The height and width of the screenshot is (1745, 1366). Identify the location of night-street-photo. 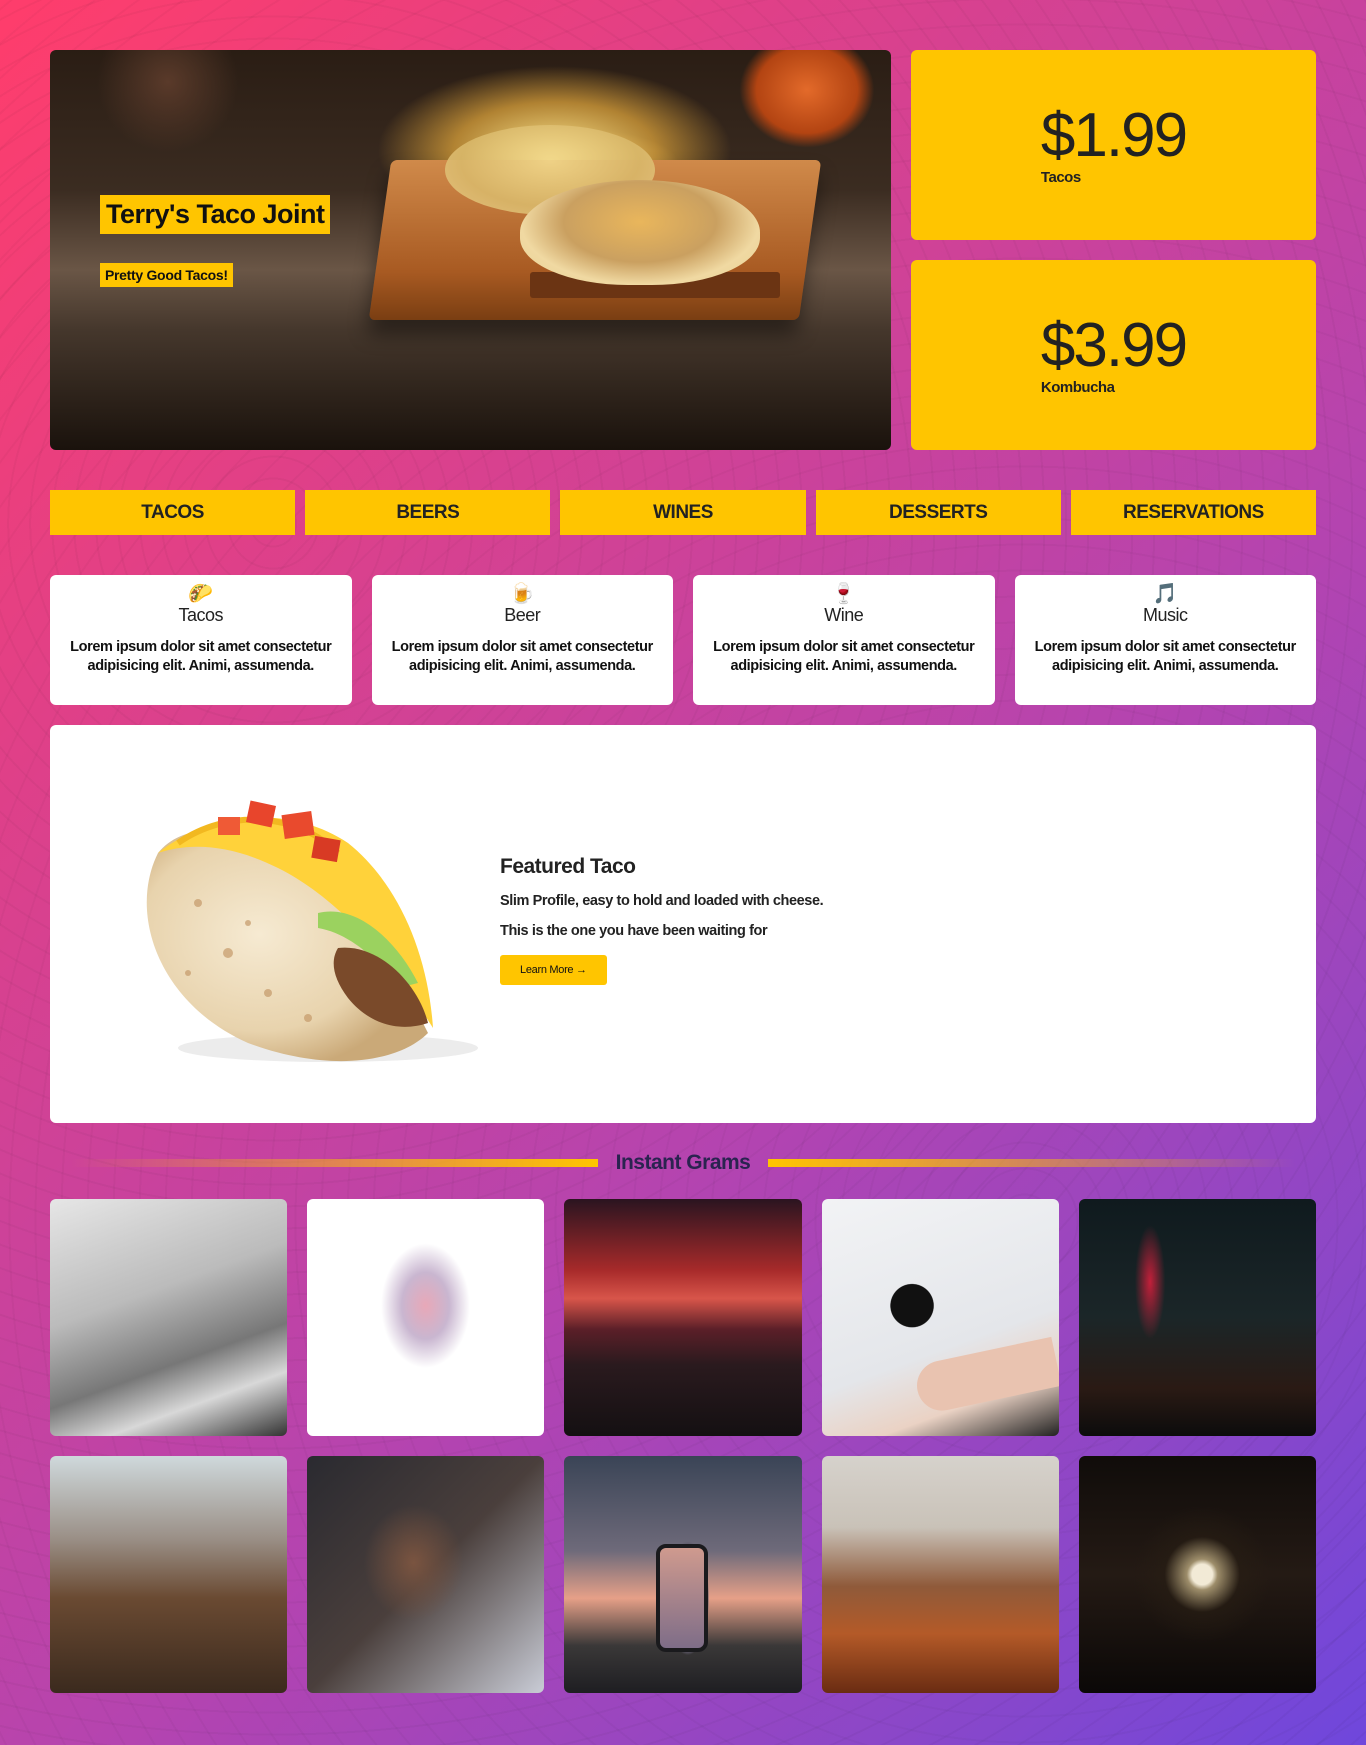
(1197, 1317).